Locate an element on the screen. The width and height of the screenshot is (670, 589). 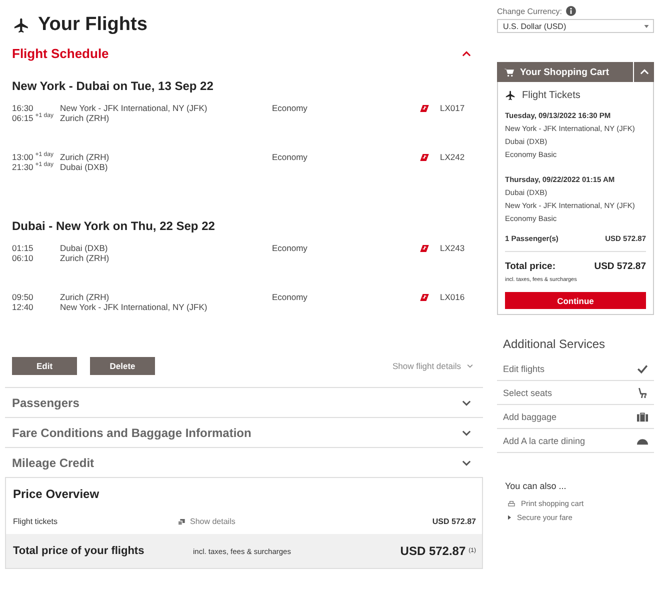
caret-icon is located at coordinates (646, 26).